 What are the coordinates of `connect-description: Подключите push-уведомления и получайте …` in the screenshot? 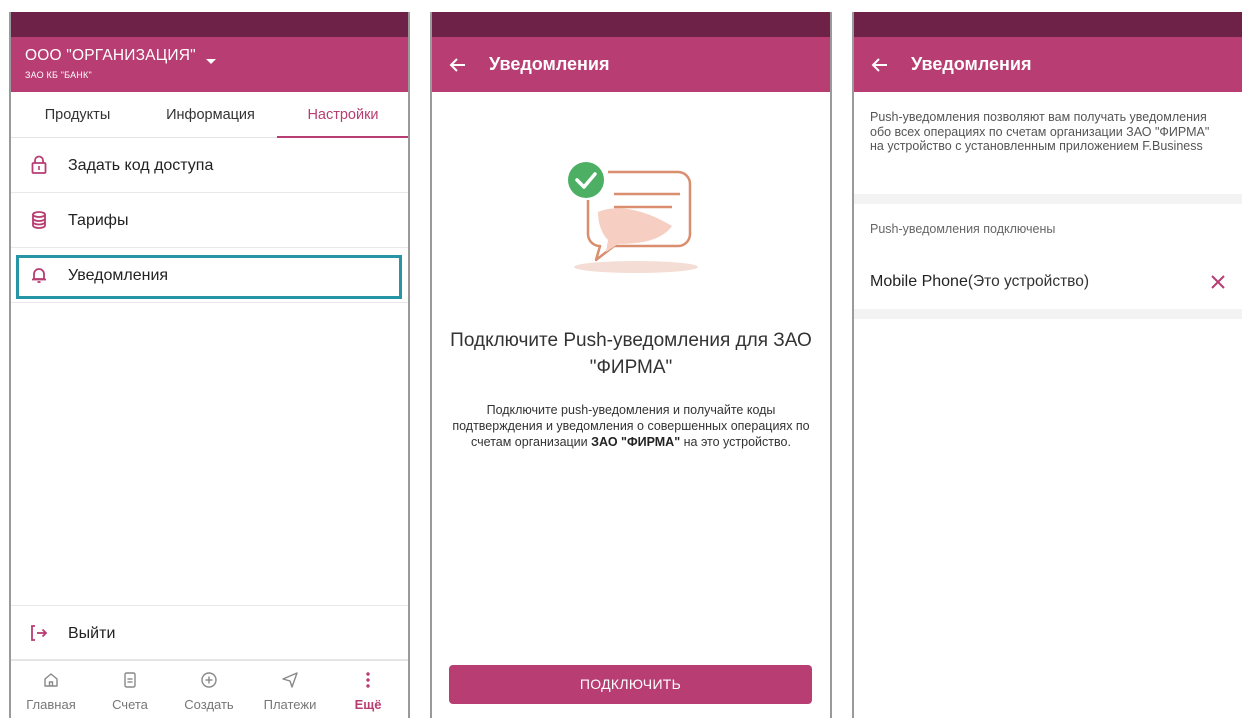 It's located at (631, 426).